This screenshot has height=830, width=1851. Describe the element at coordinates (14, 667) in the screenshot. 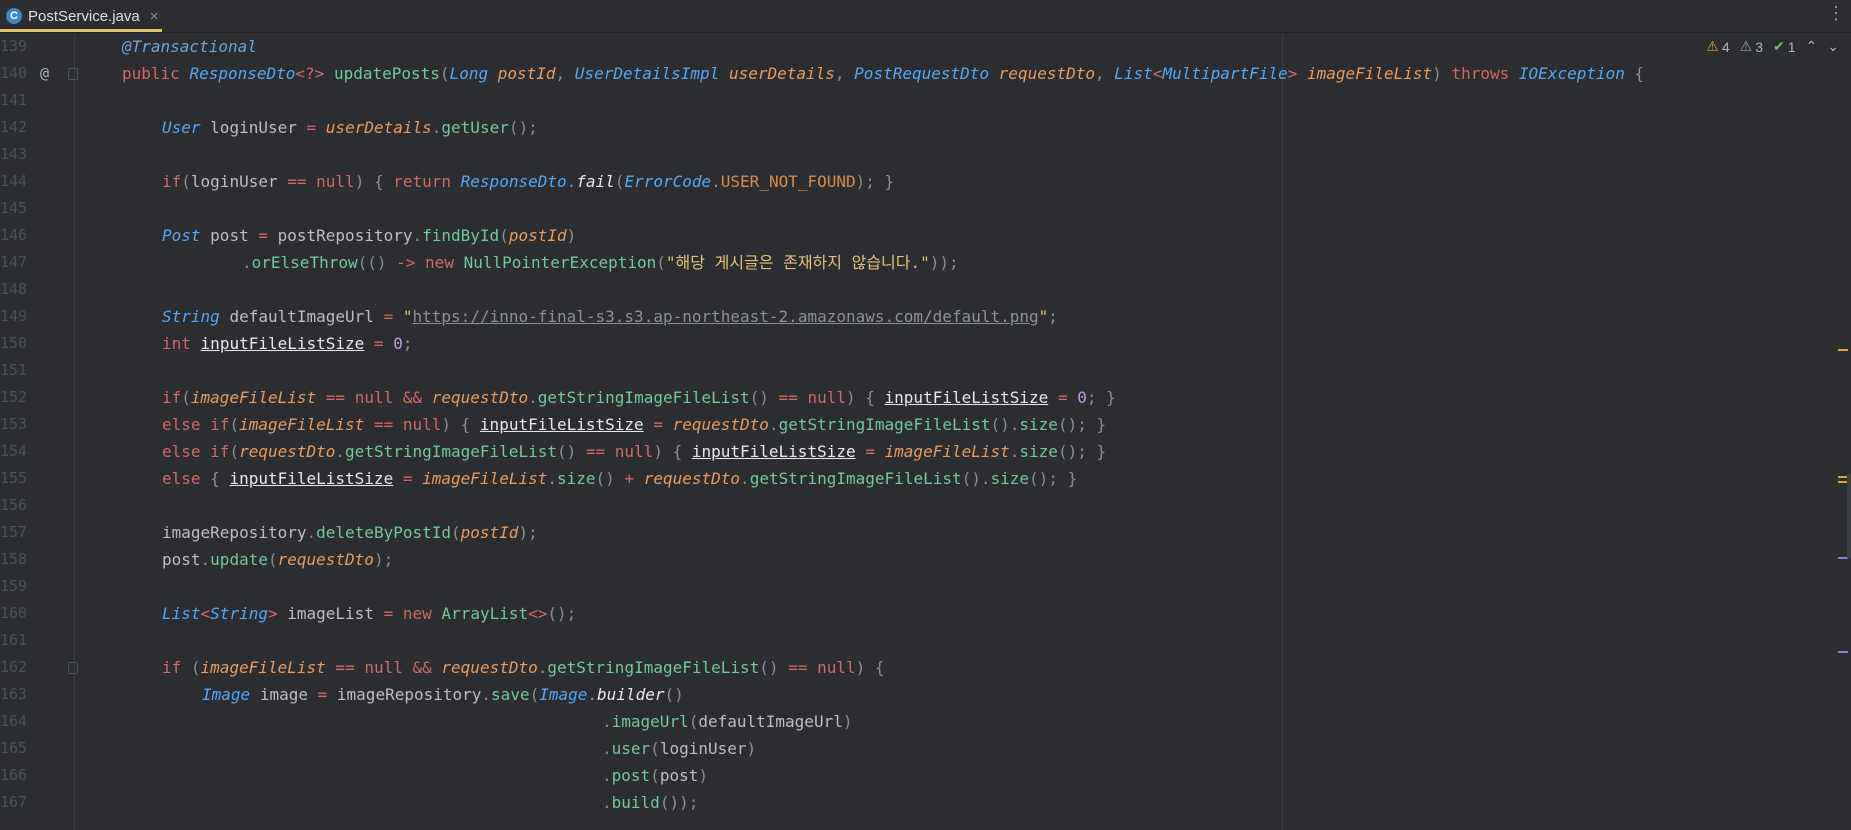

I see `line-number: 162` at that location.